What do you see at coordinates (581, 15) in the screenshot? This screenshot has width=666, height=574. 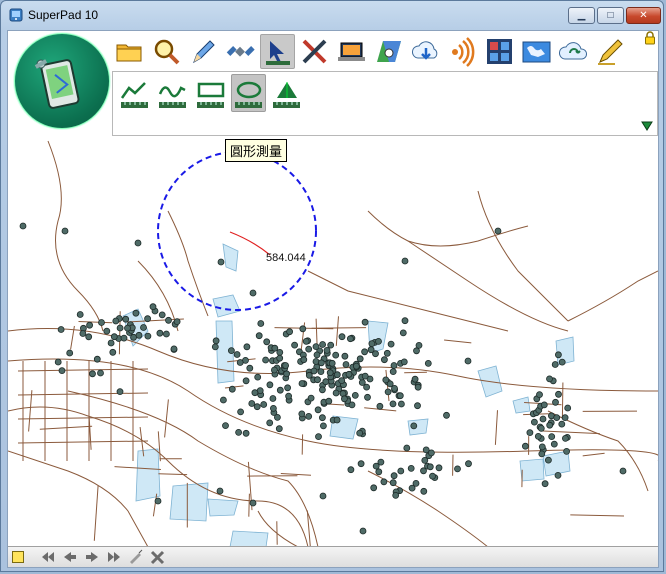 I see `minimize-button: ▁` at bounding box center [581, 15].